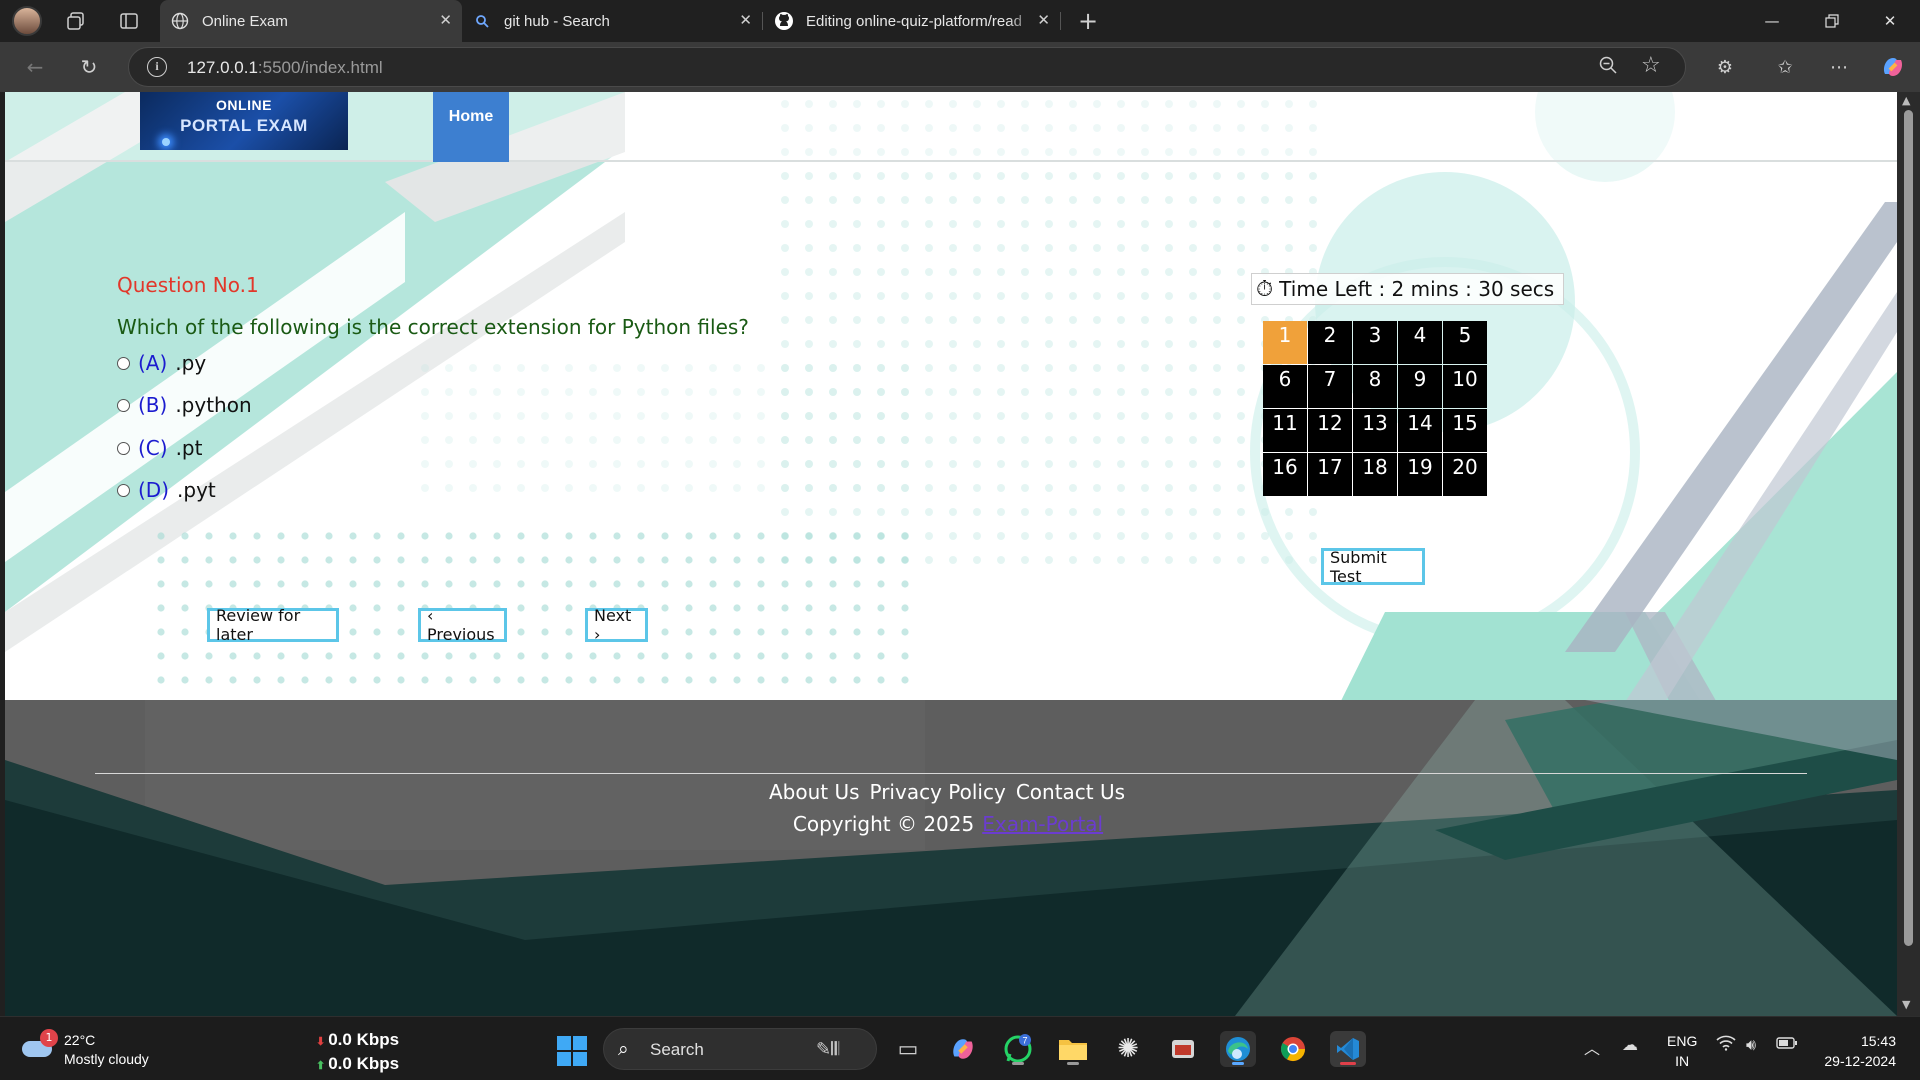 The width and height of the screenshot is (1920, 1080). Describe the element at coordinates (1592, 1047) in the screenshot. I see `show-hidden-icons-icon: ︿` at that location.